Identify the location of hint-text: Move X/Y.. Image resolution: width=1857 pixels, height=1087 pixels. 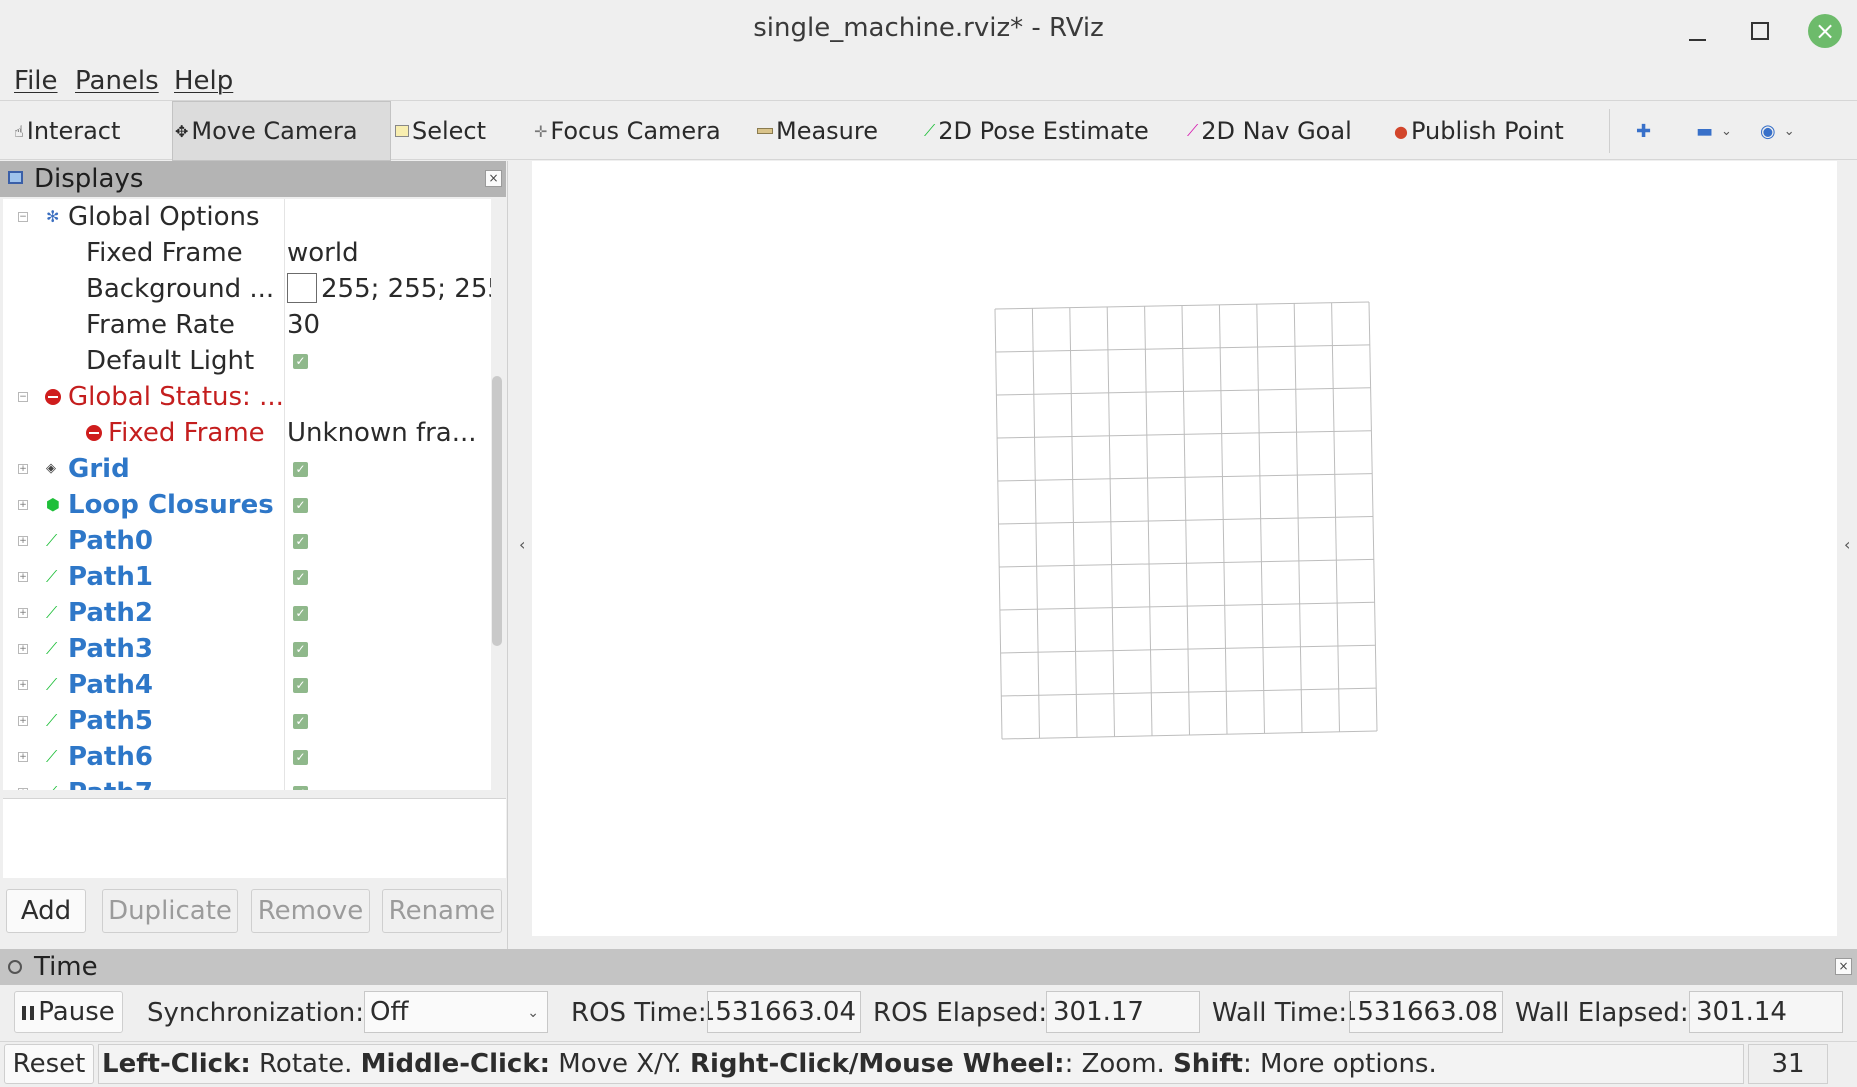
(620, 1064).